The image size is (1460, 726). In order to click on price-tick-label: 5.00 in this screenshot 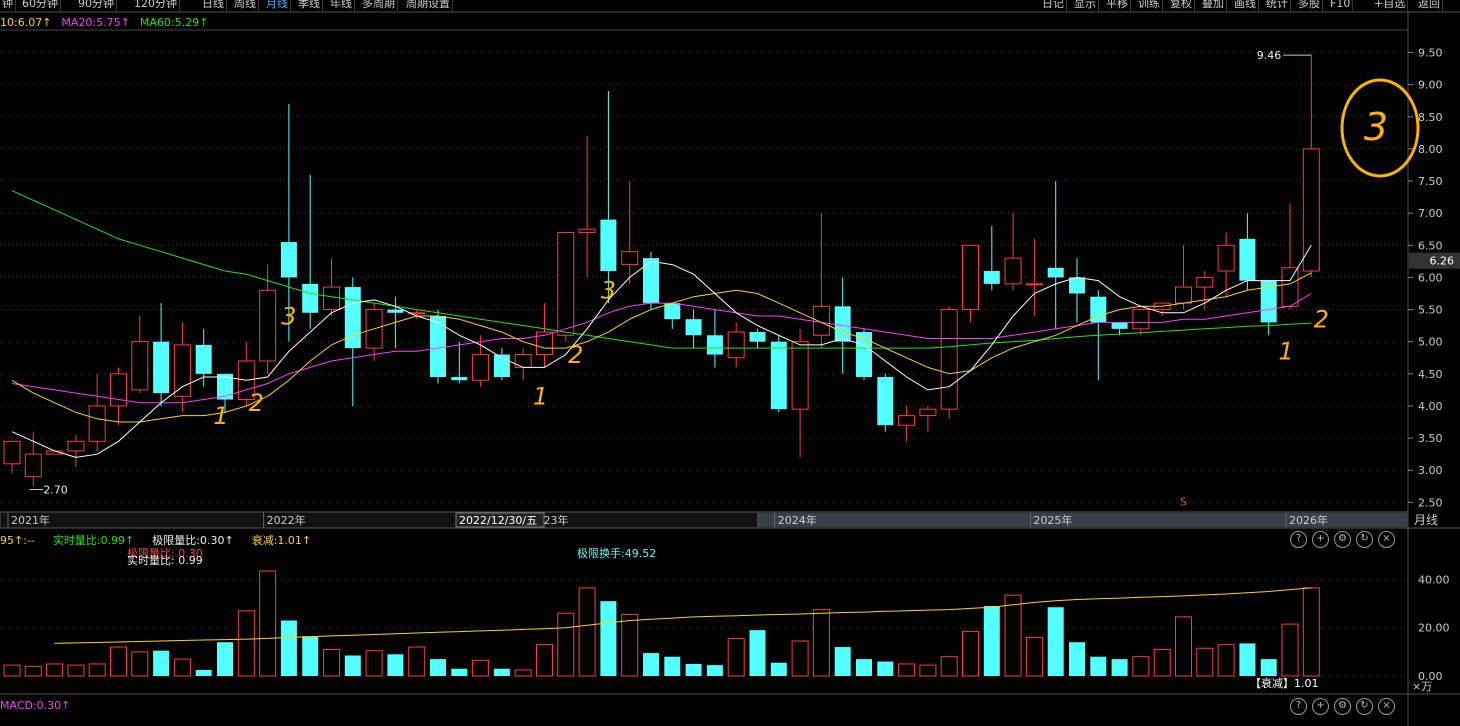, I will do `click(1430, 342)`.